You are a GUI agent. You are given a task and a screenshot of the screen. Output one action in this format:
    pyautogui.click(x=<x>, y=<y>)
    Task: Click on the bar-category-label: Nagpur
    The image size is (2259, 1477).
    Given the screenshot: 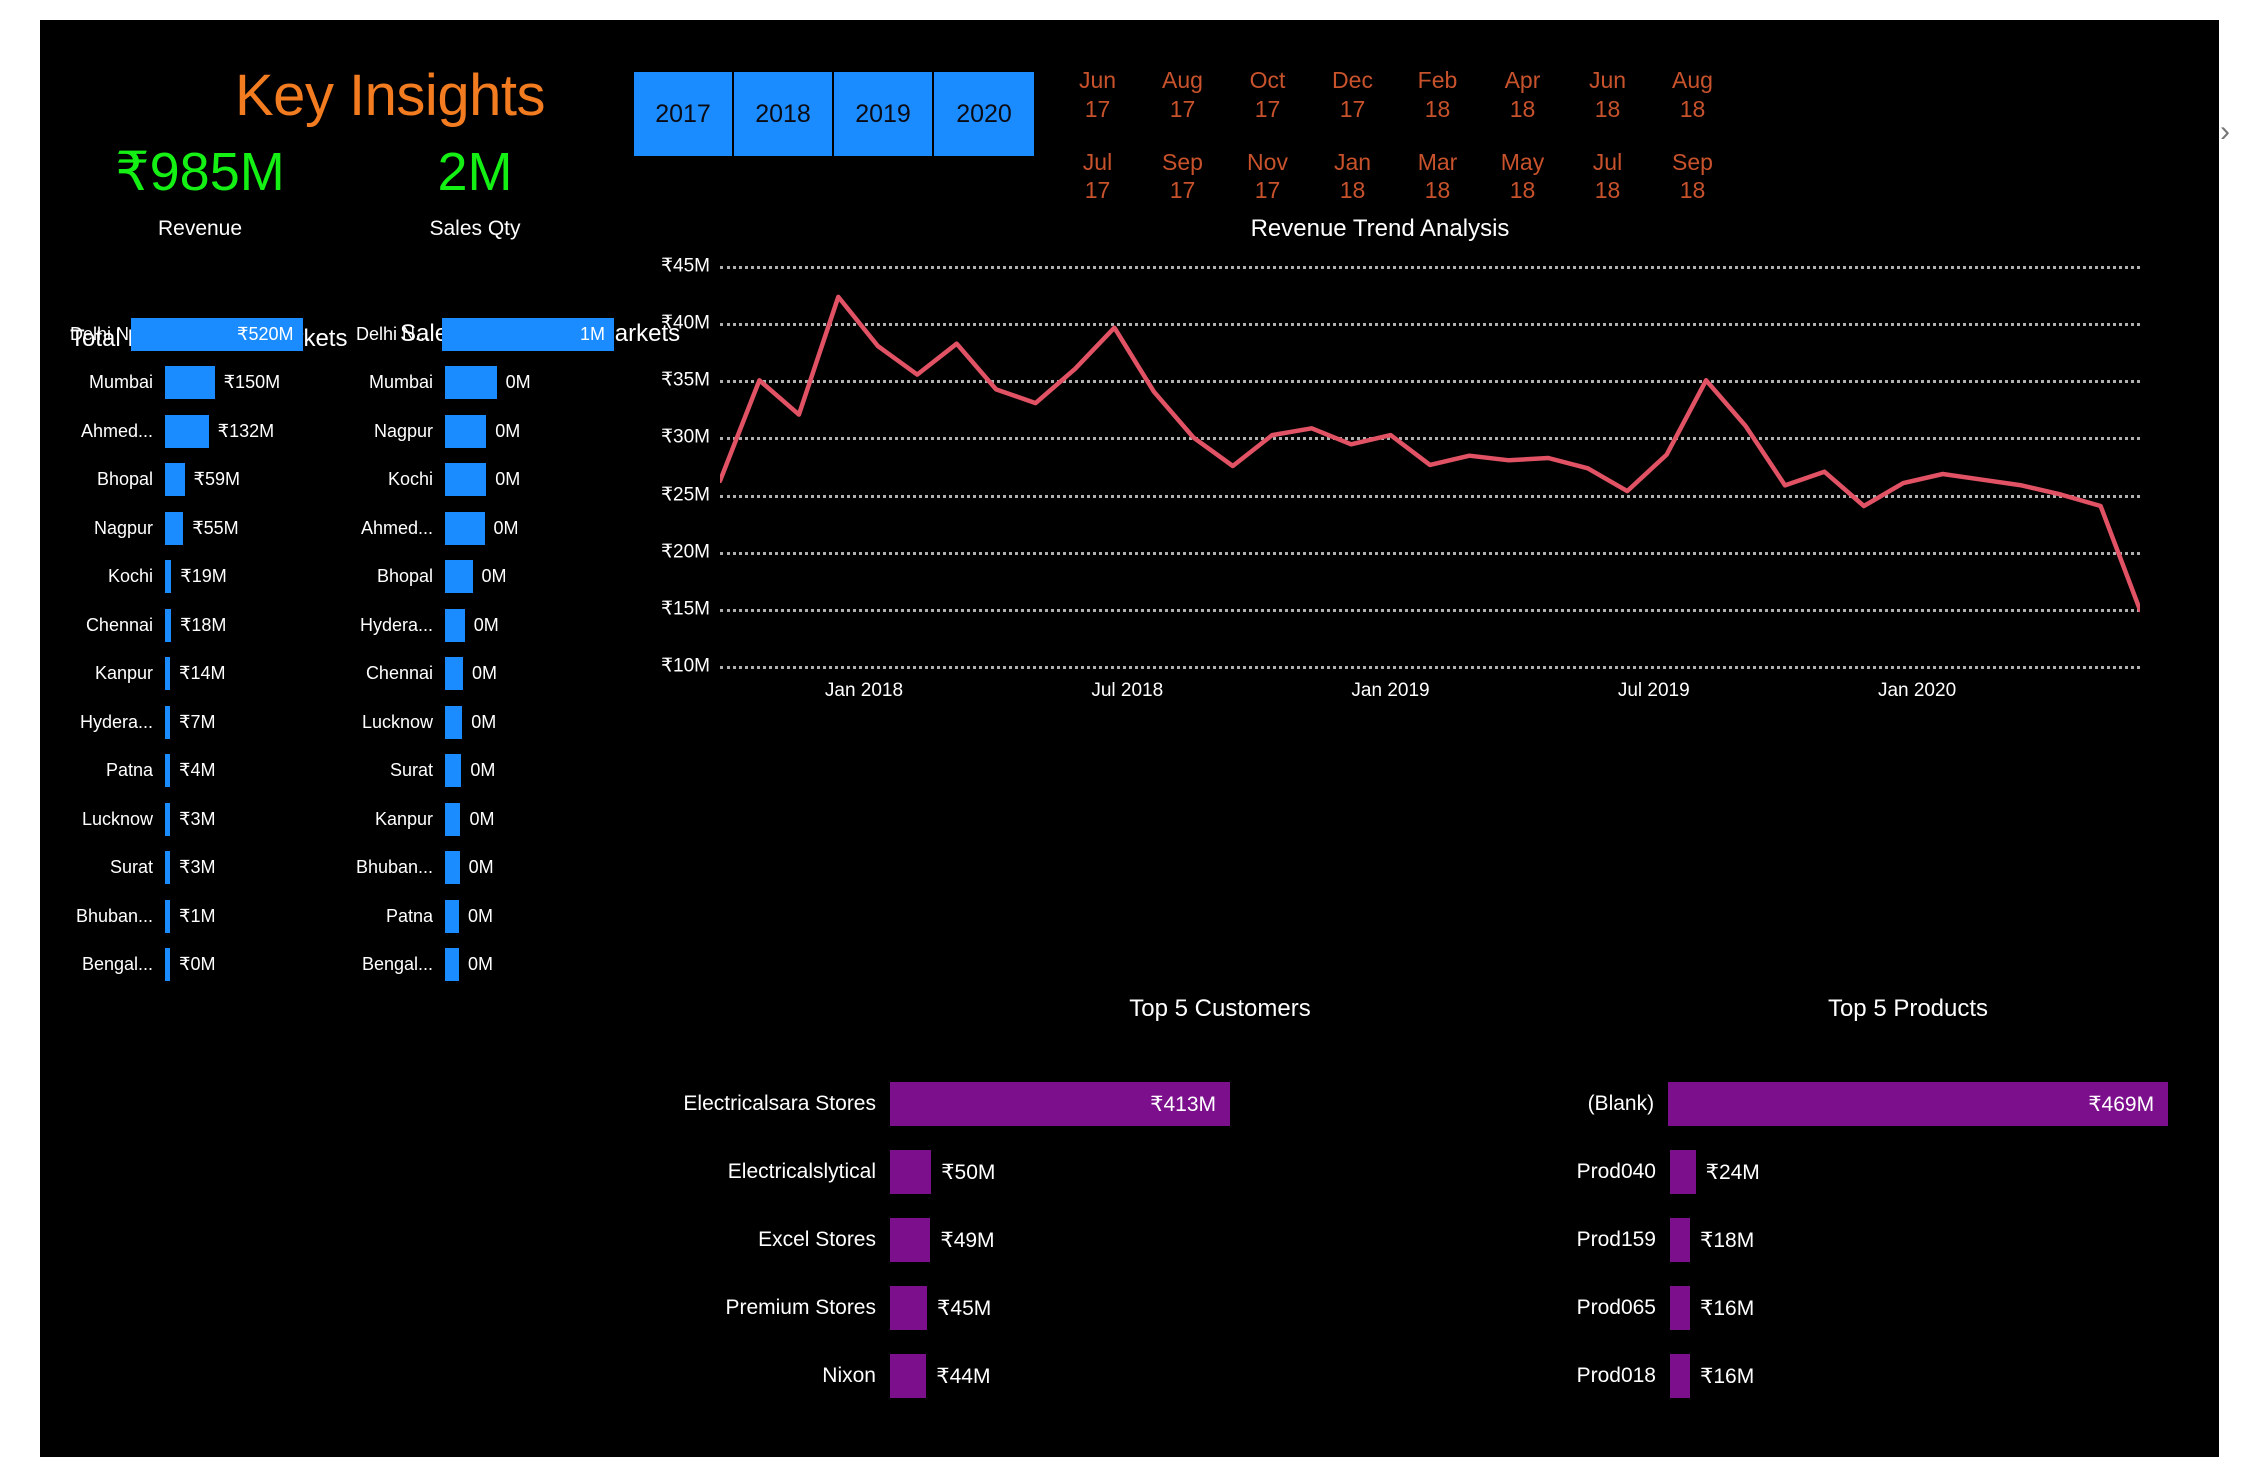 What is the action you would take?
    pyautogui.click(x=403, y=430)
    